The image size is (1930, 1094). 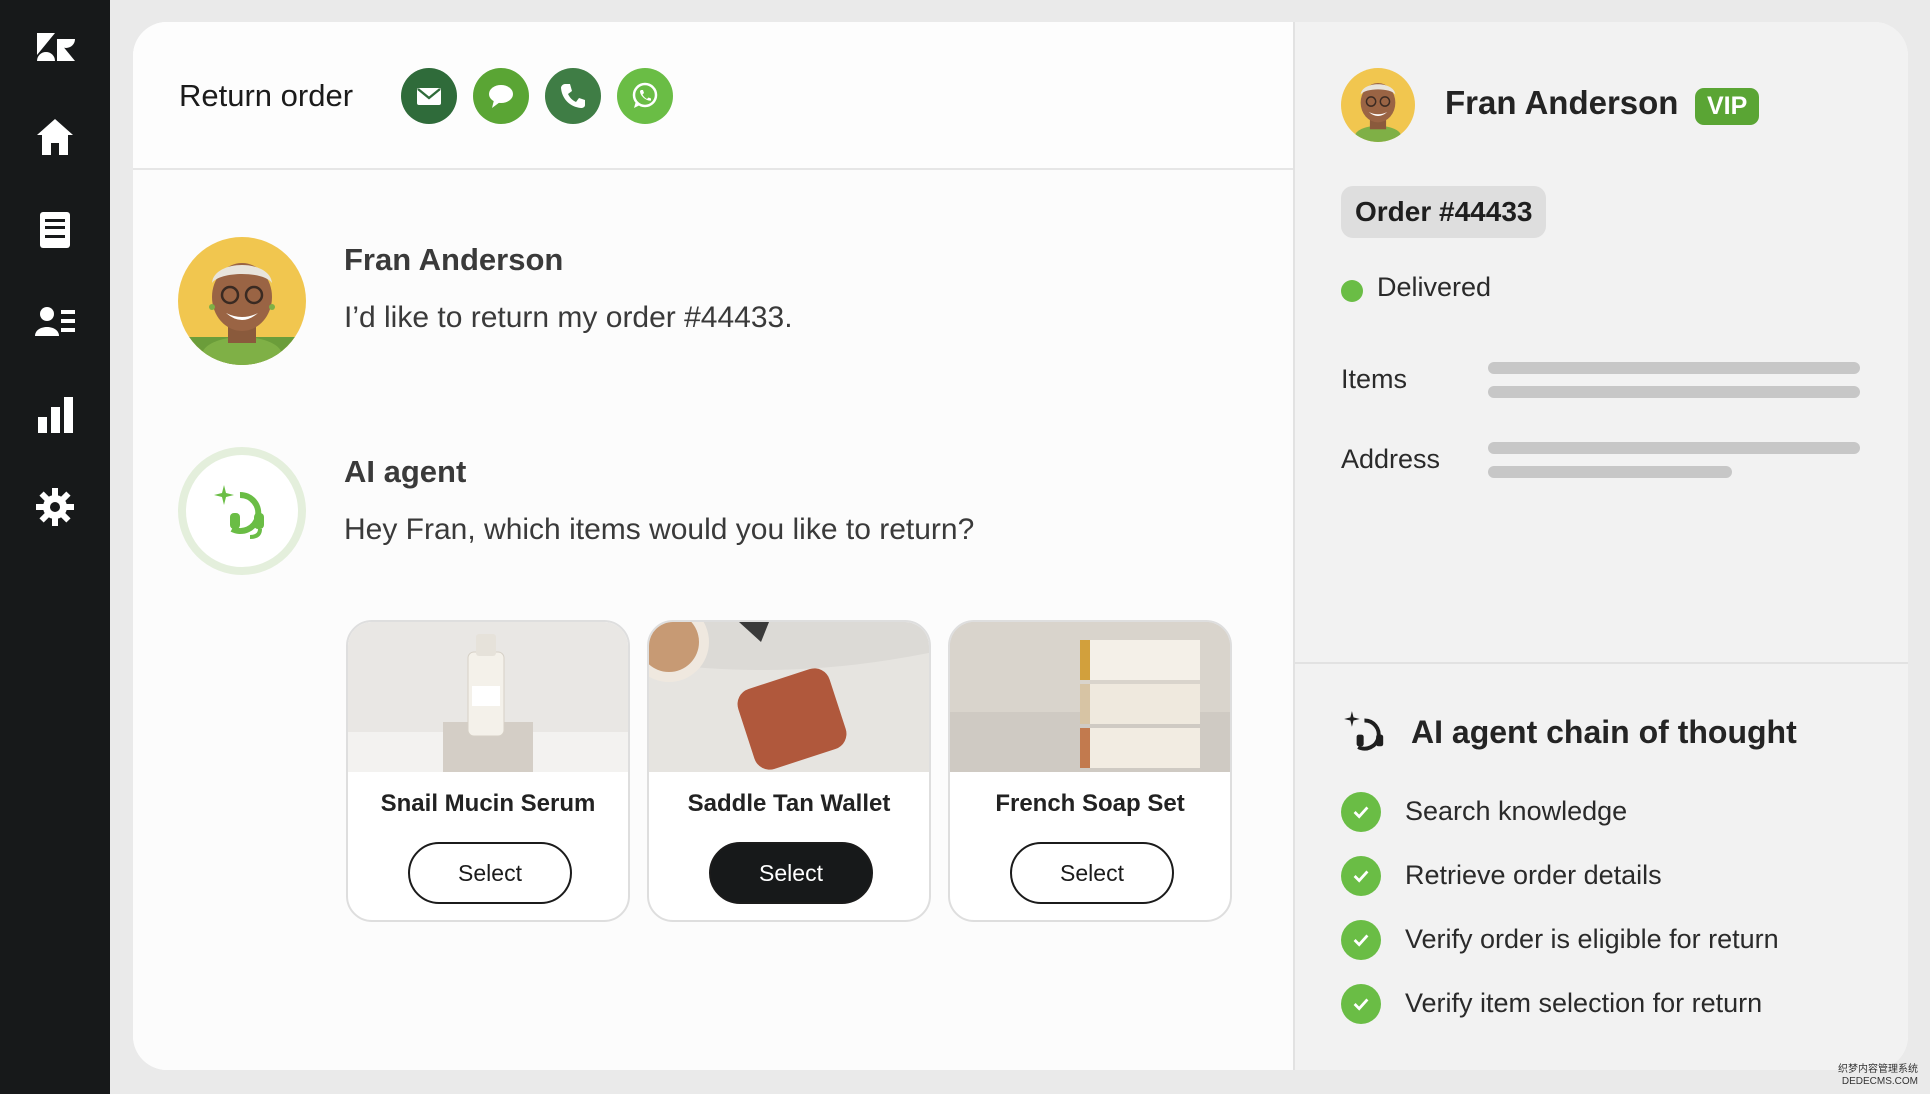 I want to click on chain-step: Verify item selection for return, so click(x=1584, y=1003).